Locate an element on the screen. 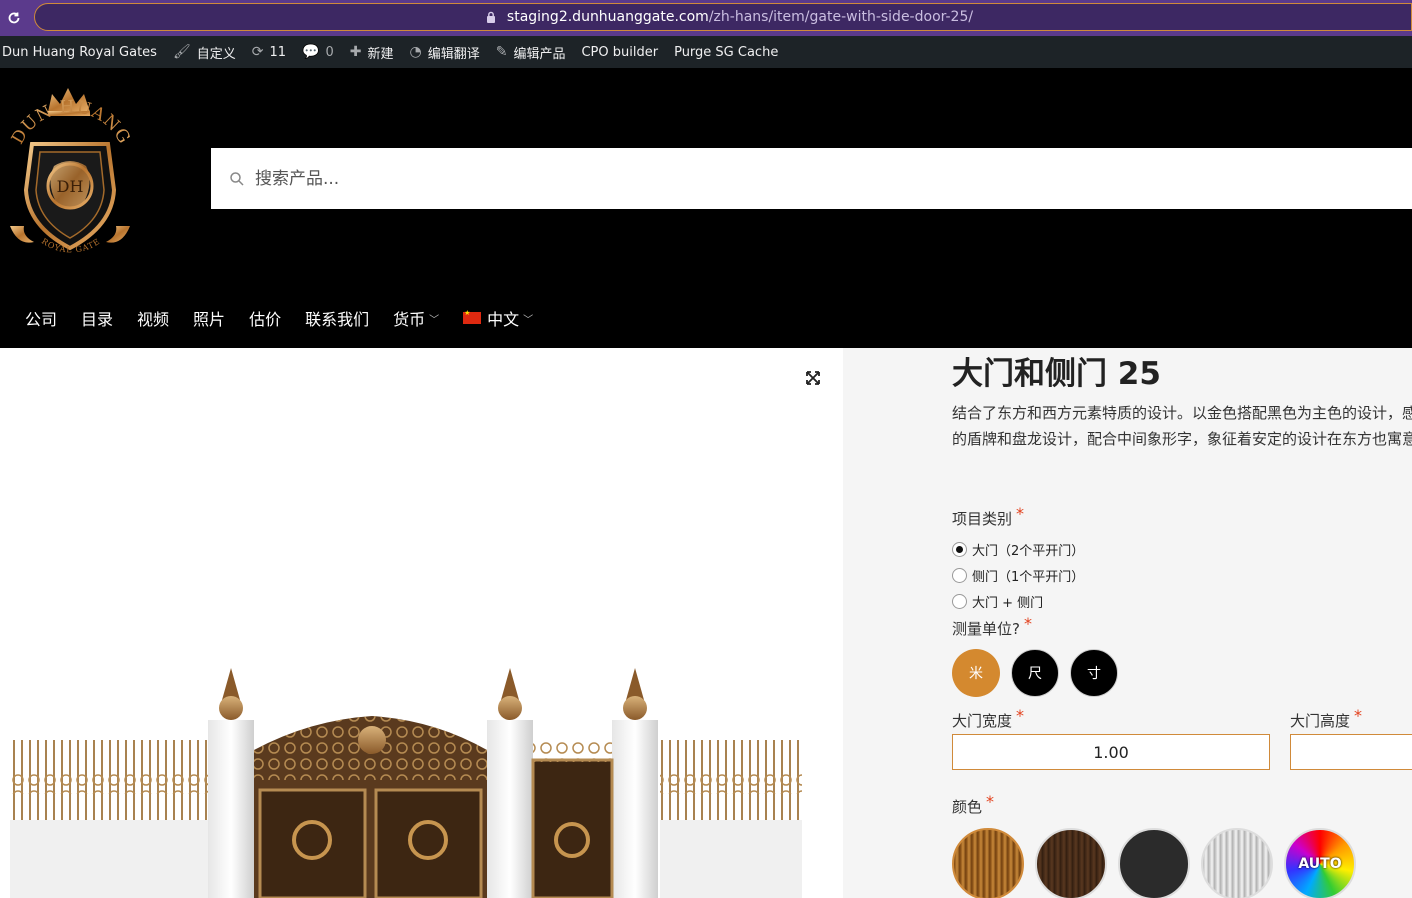 The width and height of the screenshot is (1412, 898). product-image is located at coordinates (406, 779).